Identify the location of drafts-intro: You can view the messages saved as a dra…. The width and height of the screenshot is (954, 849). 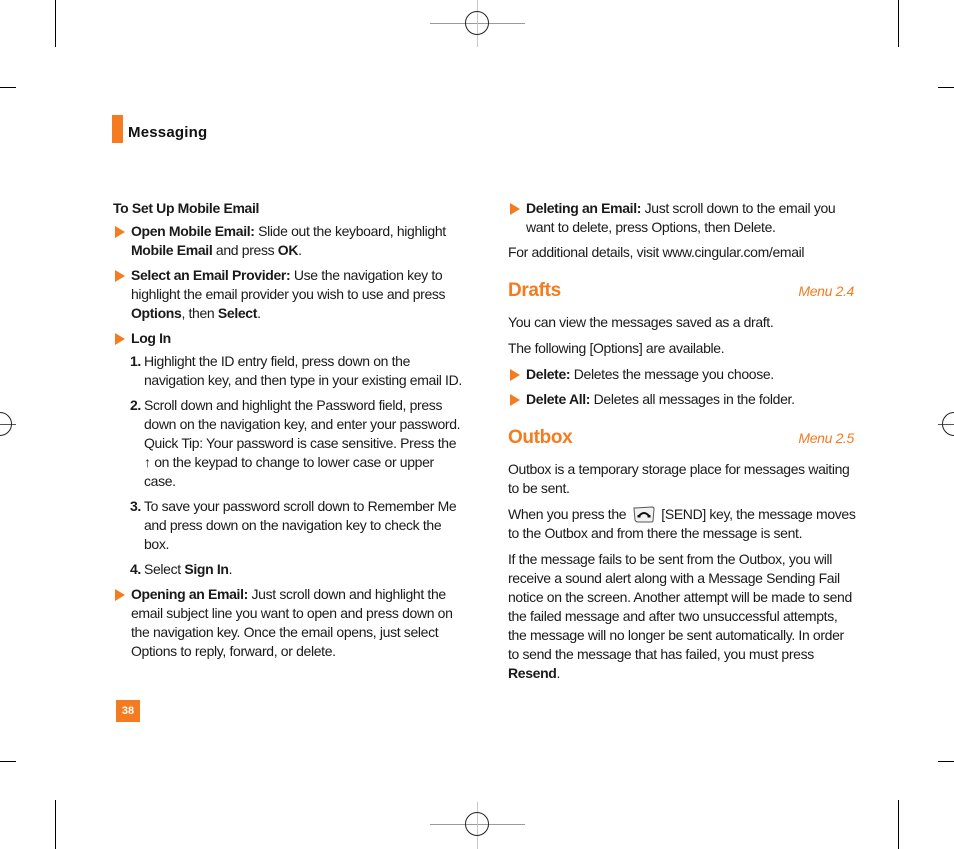
(641, 322).